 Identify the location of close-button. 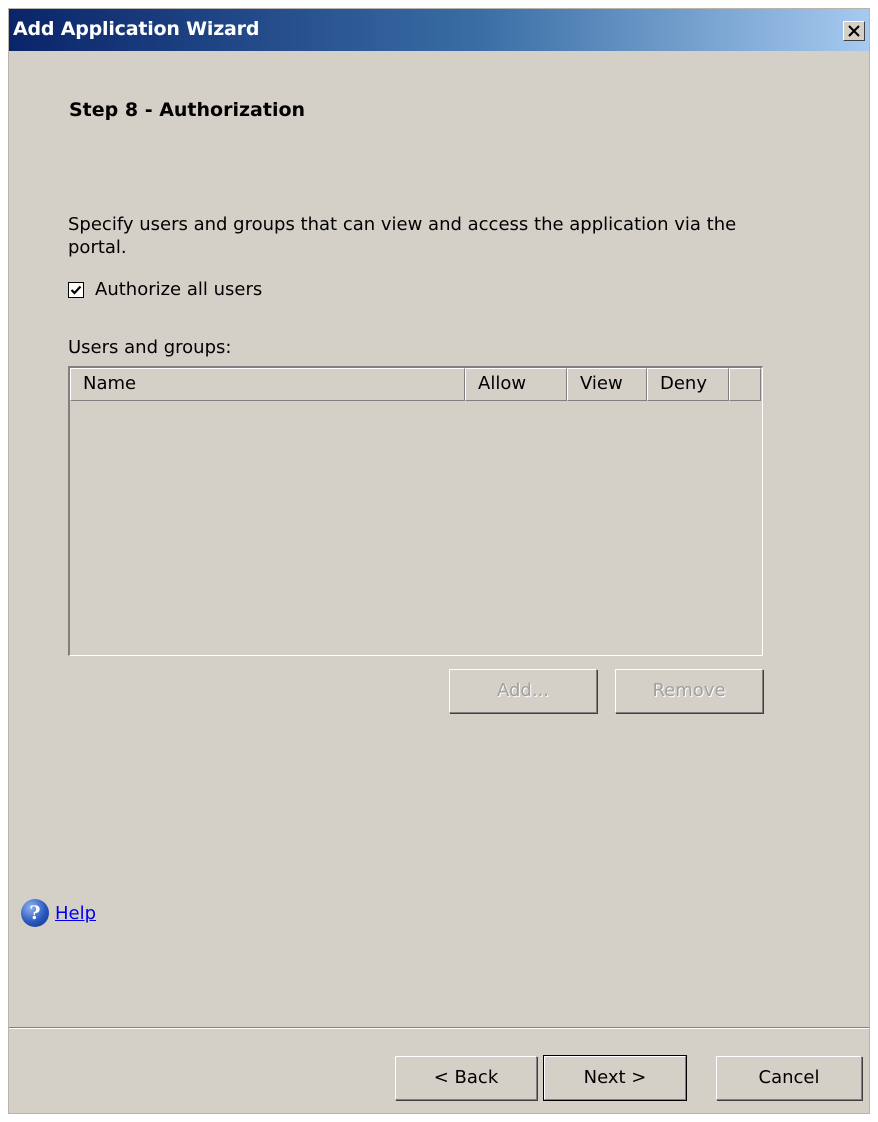
(854, 31).